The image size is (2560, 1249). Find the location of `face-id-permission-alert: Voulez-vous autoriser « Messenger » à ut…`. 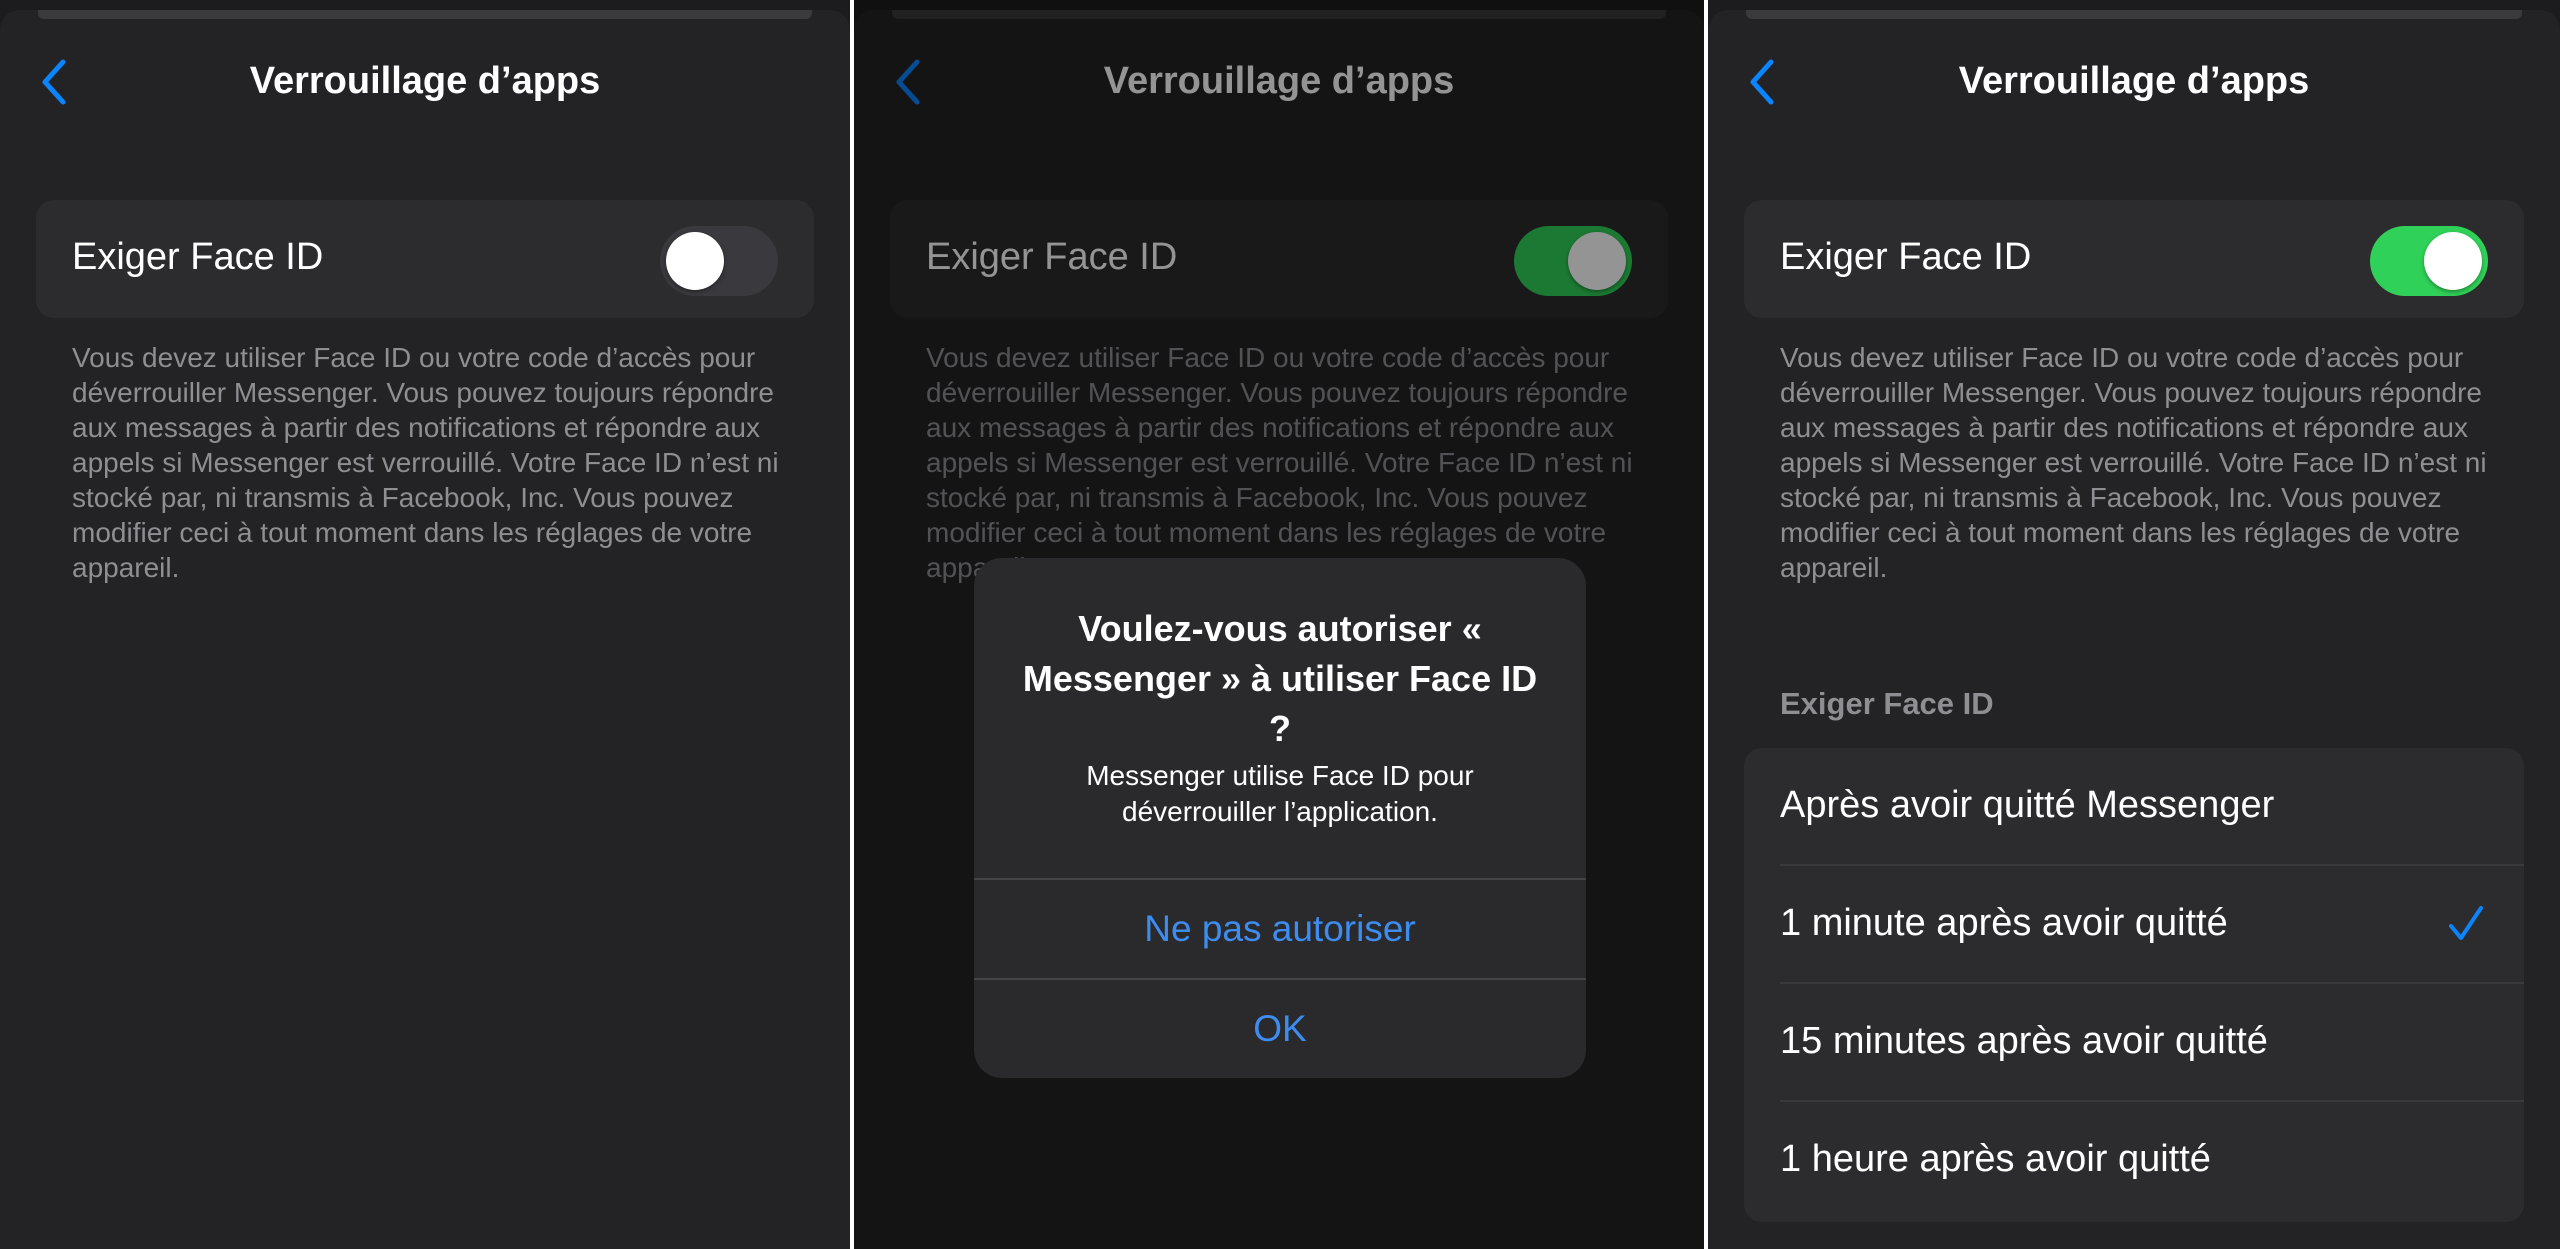

face-id-permission-alert: Voulez-vous autoriser « Messenger » à ut… is located at coordinates (1280, 818).